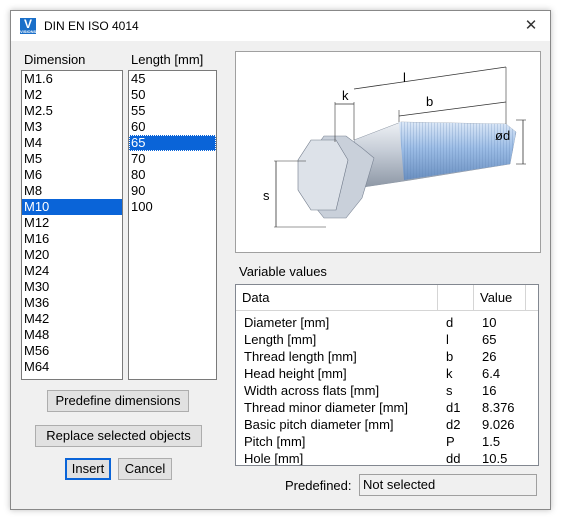 The height and width of the screenshot is (523, 570). What do you see at coordinates (300, 356) in the screenshot?
I see `variable-name: Thread length [mm]` at bounding box center [300, 356].